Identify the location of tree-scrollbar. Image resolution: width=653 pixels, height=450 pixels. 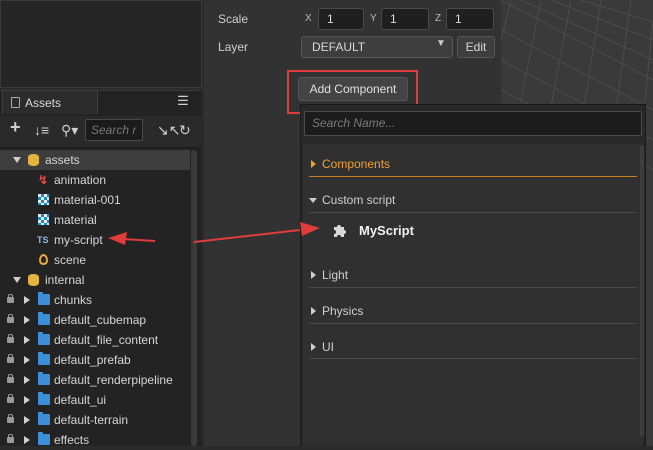
(194, 298).